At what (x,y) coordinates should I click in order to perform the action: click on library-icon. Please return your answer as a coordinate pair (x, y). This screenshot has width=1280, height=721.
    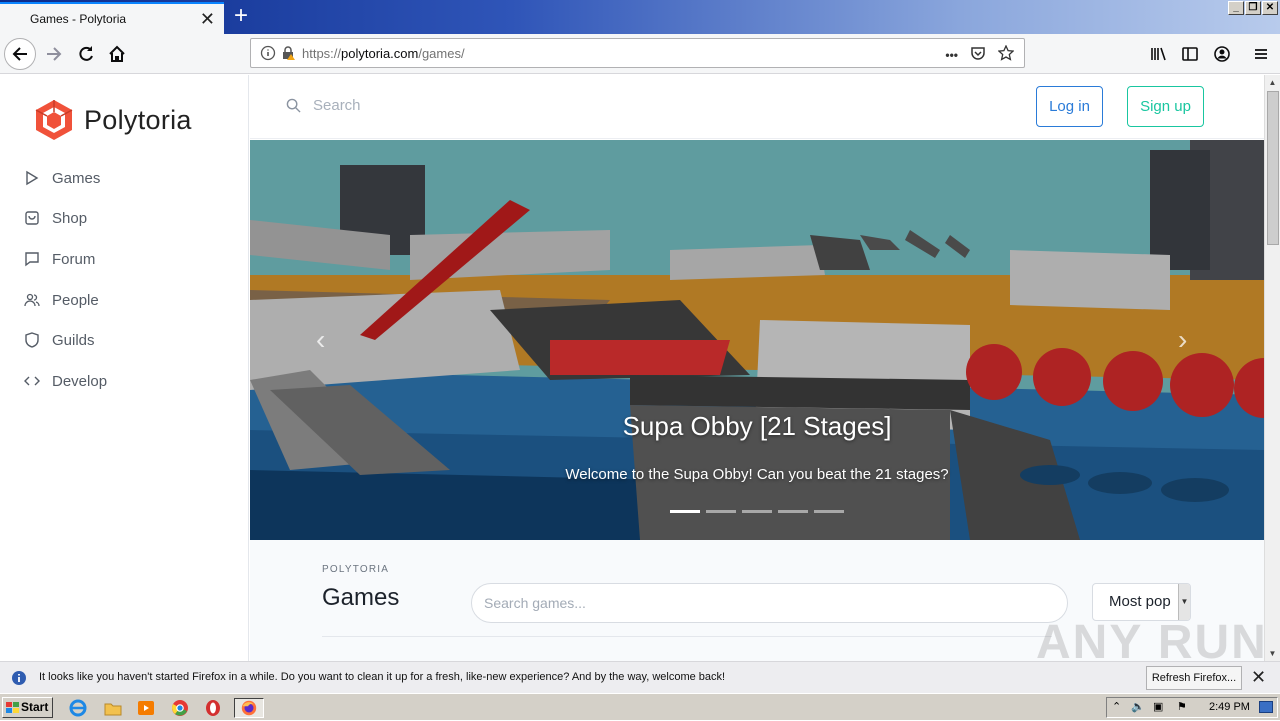
    Looking at the image, I should click on (1158, 54).